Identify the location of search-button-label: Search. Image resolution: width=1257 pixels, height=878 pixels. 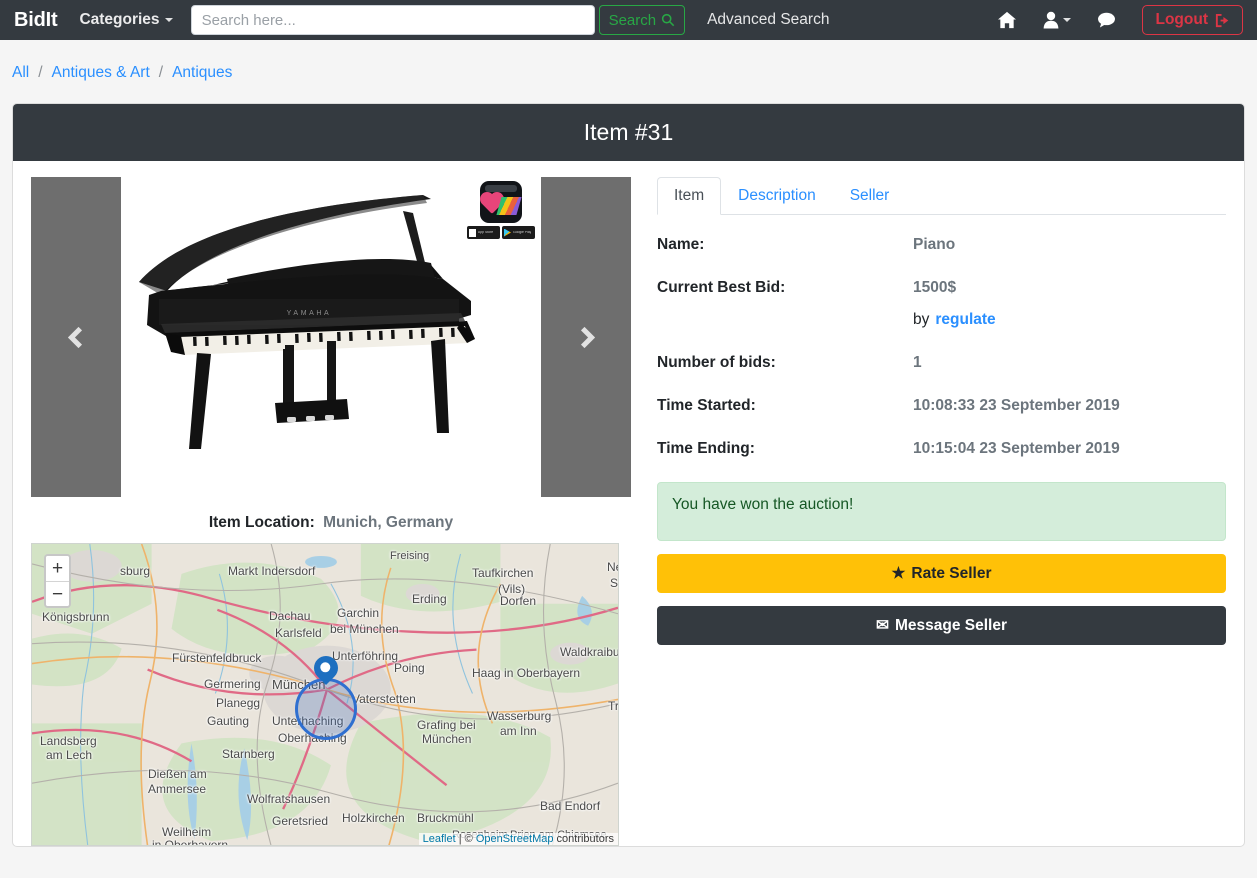
(632, 20).